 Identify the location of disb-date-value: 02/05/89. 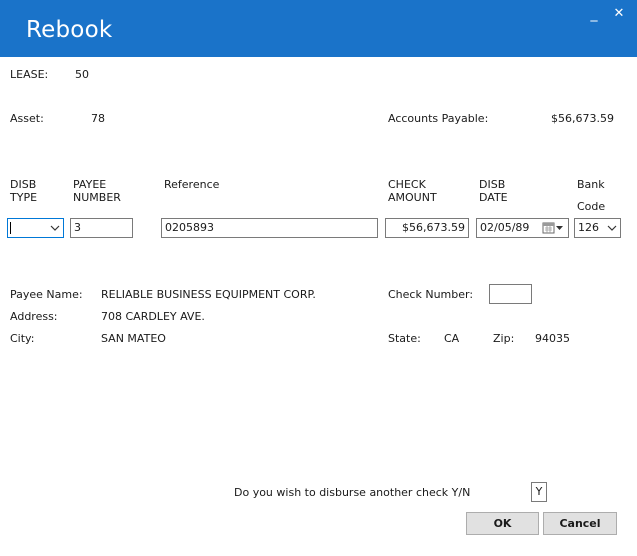
(505, 227).